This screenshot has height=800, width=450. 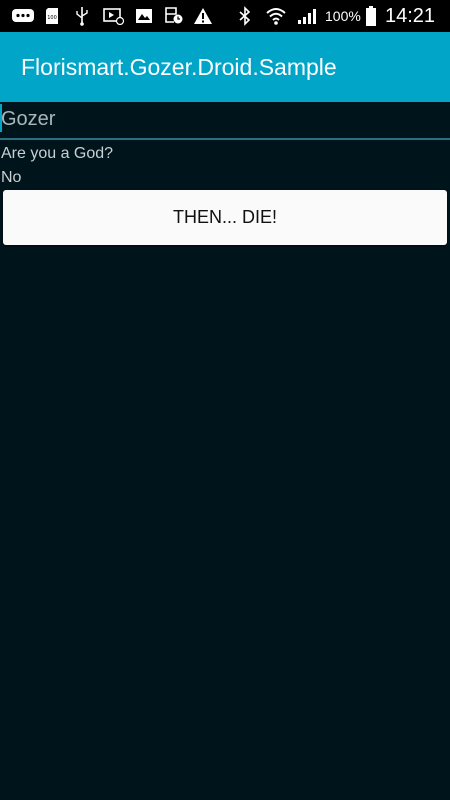 I want to click on app-bar: Florismart.Gozer.Droid.Sample, so click(x=225, y=67).